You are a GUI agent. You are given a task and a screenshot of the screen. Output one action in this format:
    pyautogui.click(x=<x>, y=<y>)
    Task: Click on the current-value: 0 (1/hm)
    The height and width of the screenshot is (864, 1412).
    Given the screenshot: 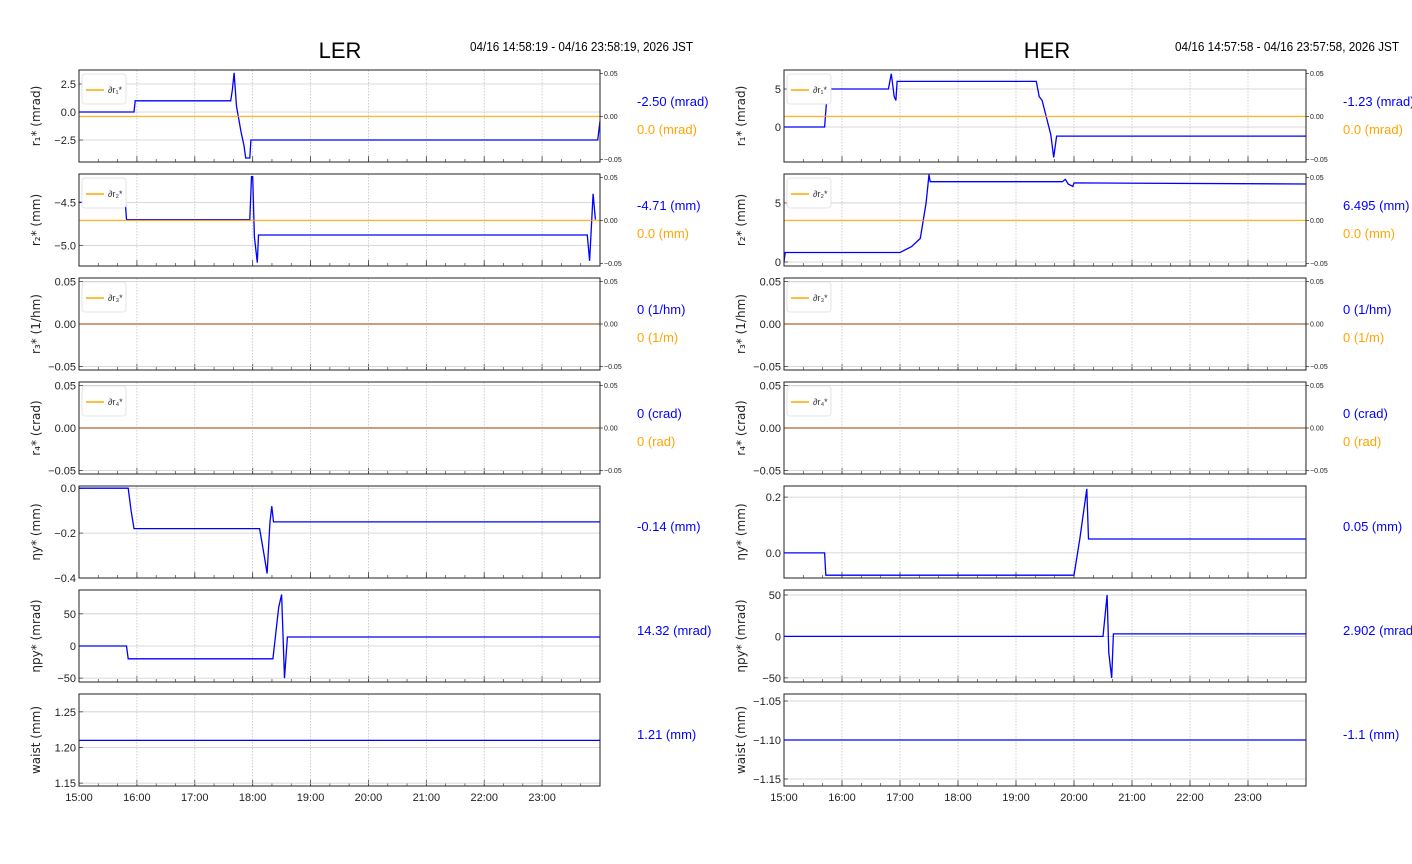 What is the action you would take?
    pyautogui.click(x=1367, y=309)
    